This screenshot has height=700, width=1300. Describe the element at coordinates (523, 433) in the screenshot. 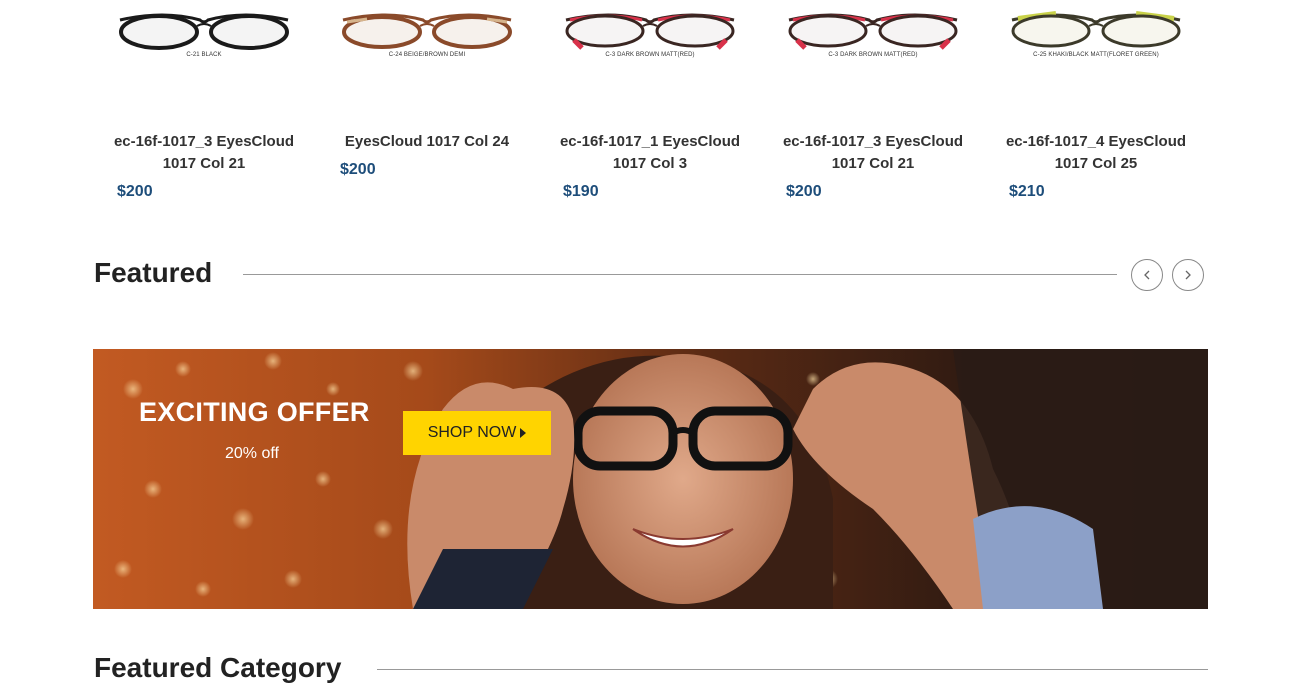

I see `caret-right-icon` at that location.